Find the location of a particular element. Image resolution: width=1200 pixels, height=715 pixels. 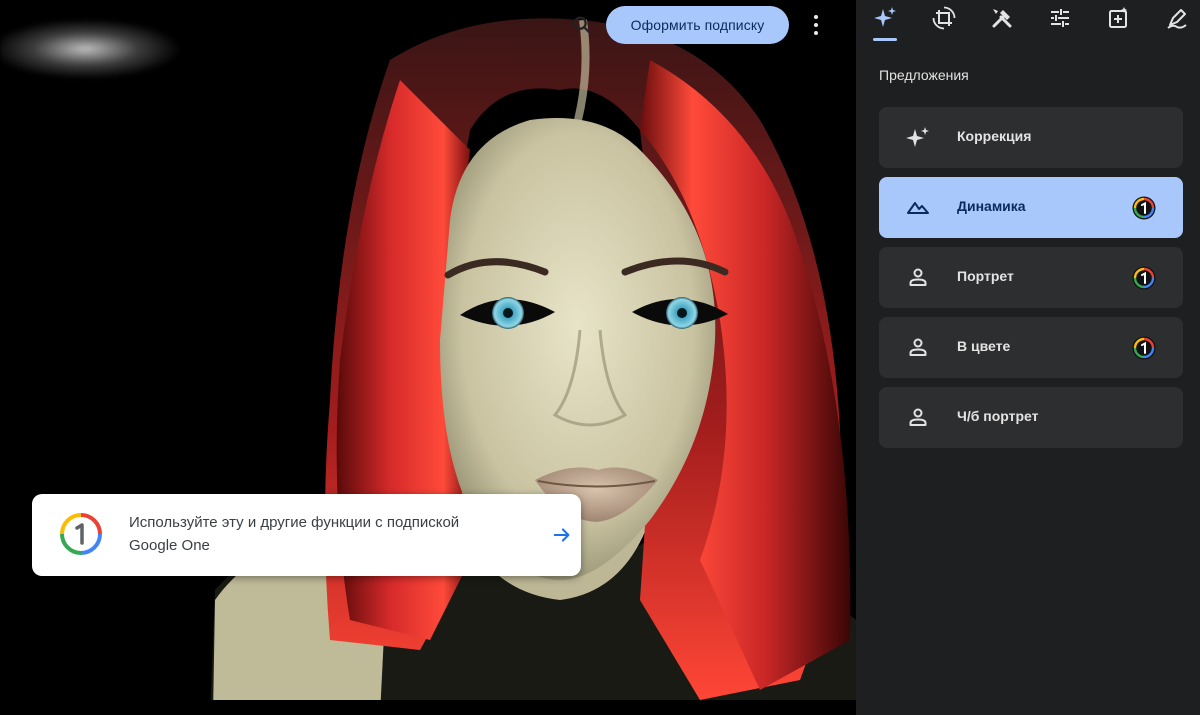

suggestion-label: Ч/б портрет is located at coordinates (998, 416).